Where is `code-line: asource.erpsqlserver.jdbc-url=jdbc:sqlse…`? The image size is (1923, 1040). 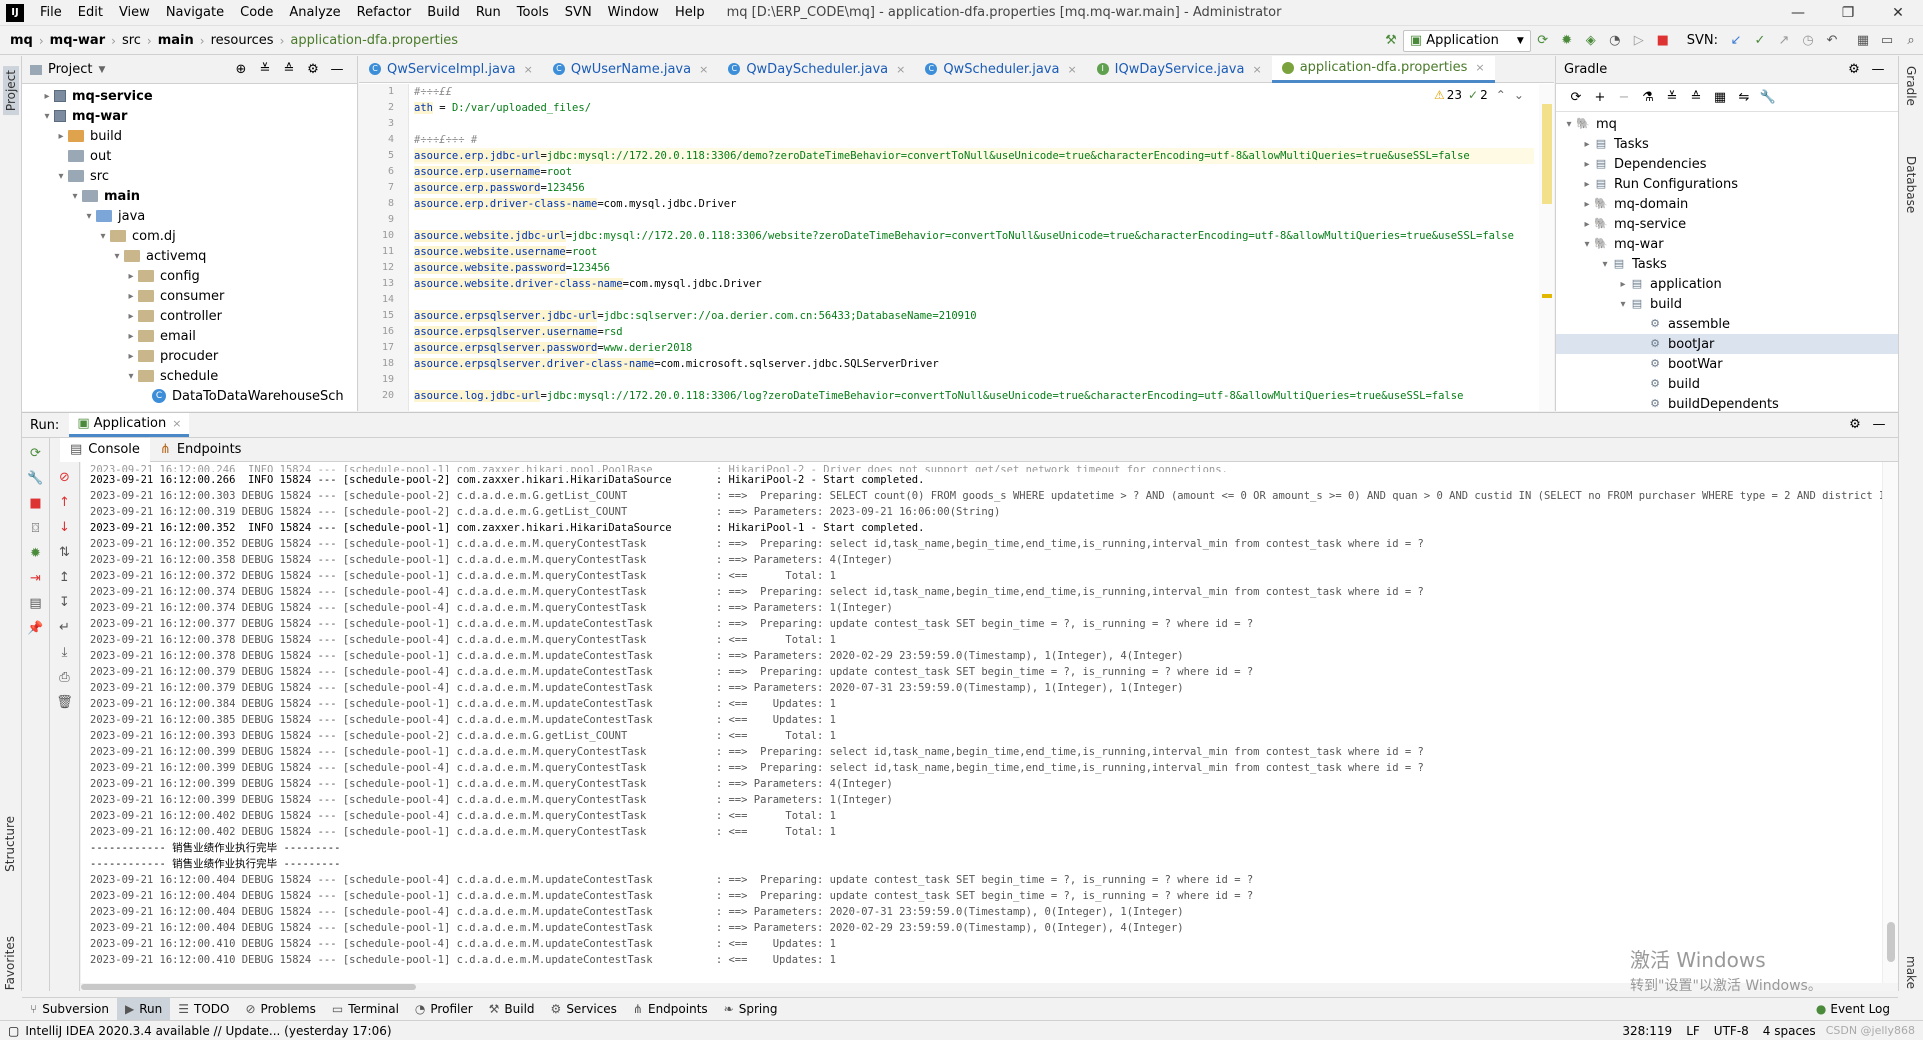 code-line: asource.erpsqlserver.jdbc-url=jdbc:sqlse… is located at coordinates (974, 316).